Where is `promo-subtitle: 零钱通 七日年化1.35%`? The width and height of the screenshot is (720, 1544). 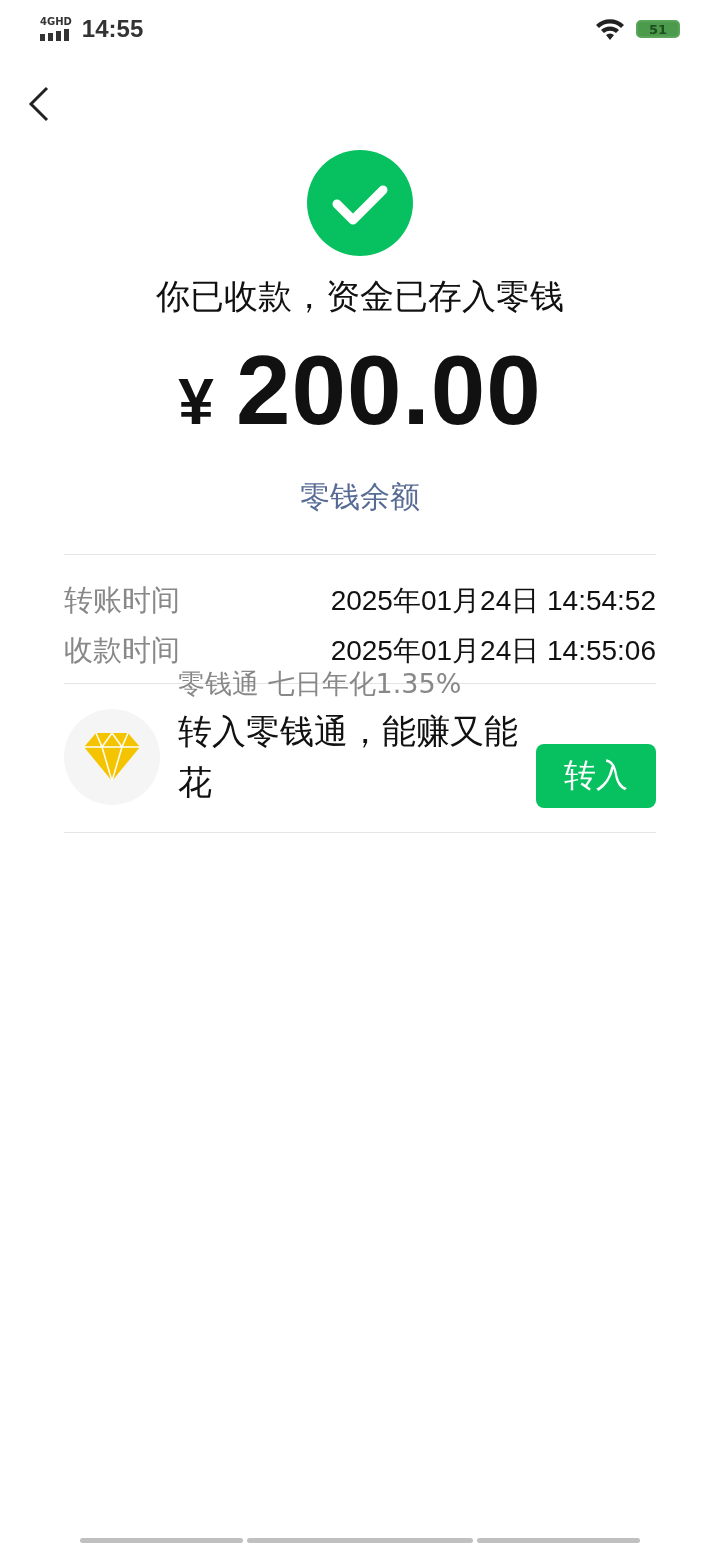 promo-subtitle: 零钱通 七日年化1.35% is located at coordinates (320, 684).